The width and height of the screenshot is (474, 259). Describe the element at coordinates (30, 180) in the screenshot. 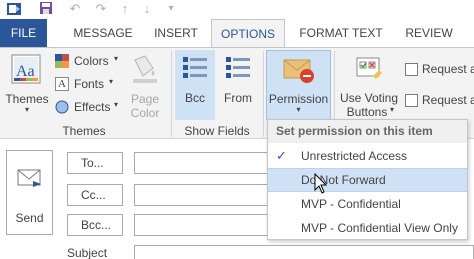

I see `send-icon` at that location.